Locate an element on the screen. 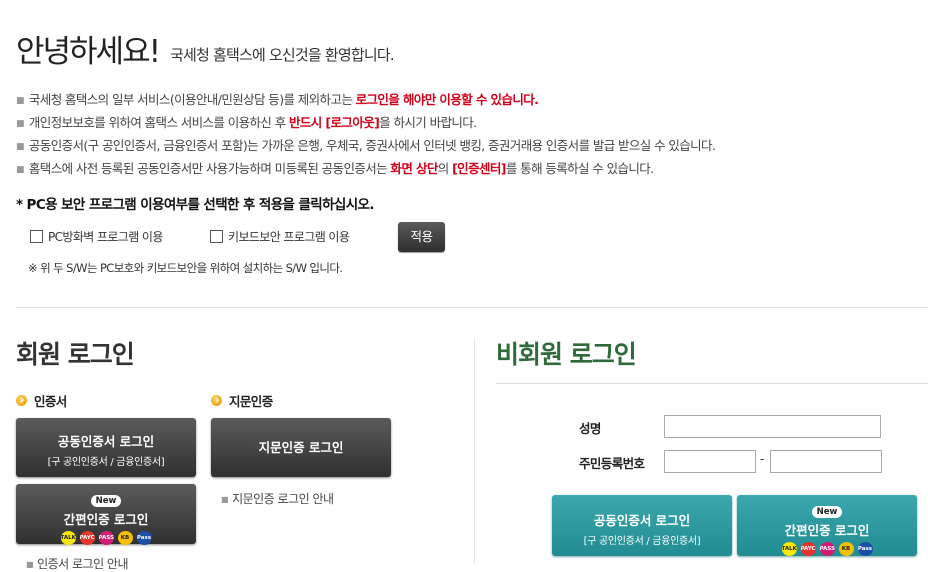  firewall-option: PC방화벽 프로그램 이용 is located at coordinates (96, 236).